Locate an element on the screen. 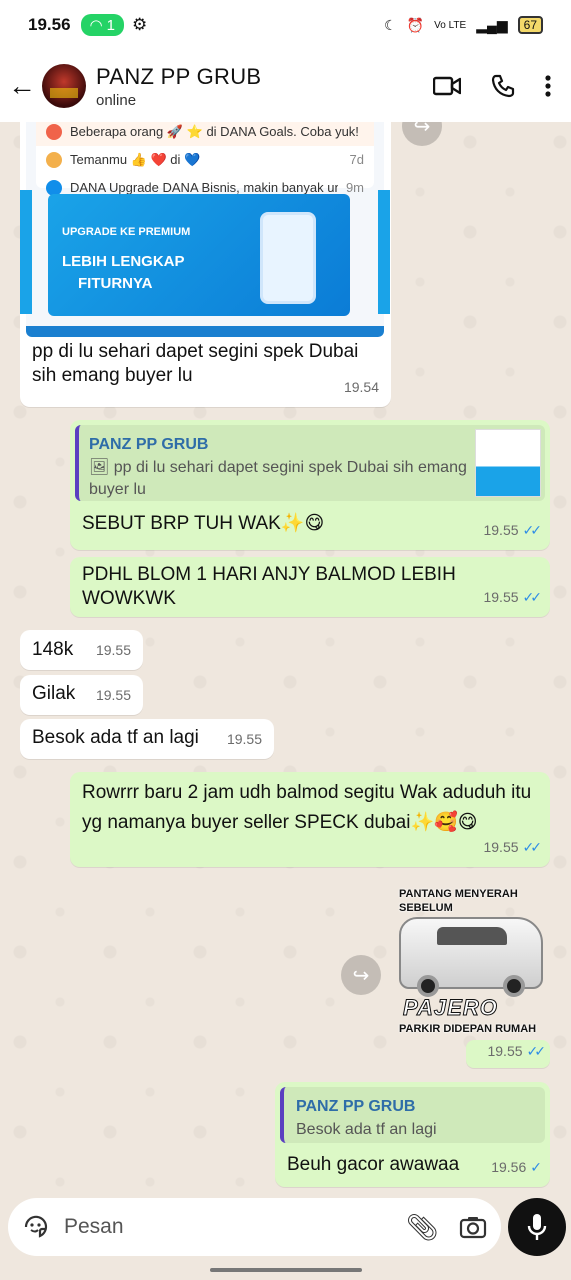 This screenshot has width=571, height=1280. hotspot-badge: ◠ 1 is located at coordinates (102, 25).